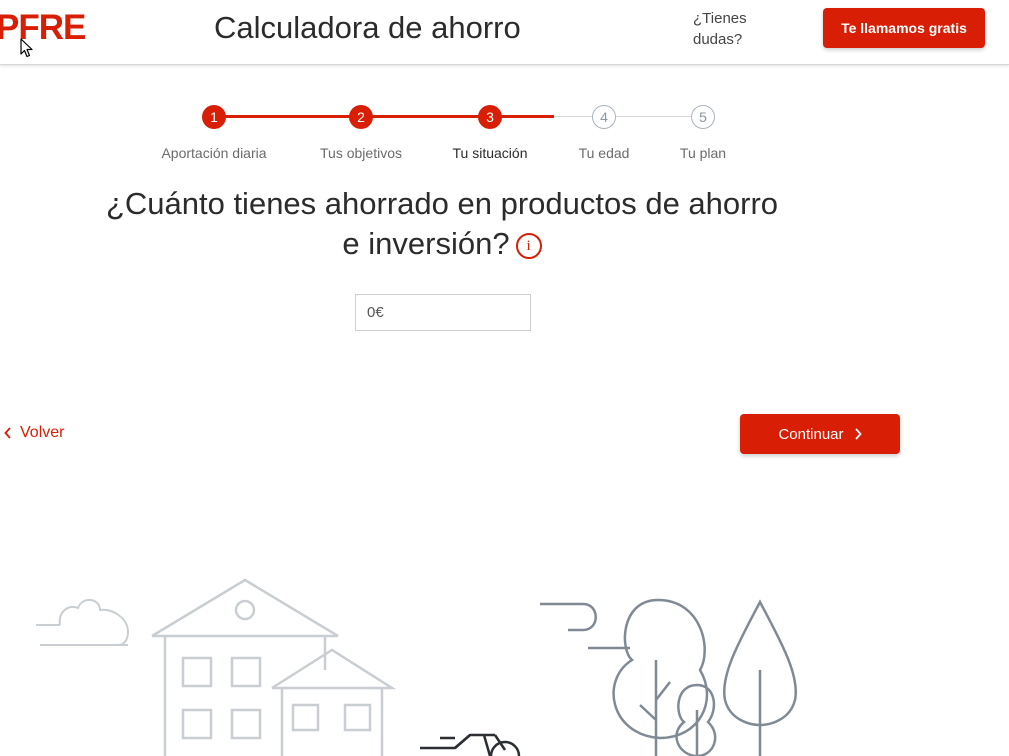 The width and height of the screenshot is (1009, 756). I want to click on page-title: Calculadora de ahorro, so click(367, 27).